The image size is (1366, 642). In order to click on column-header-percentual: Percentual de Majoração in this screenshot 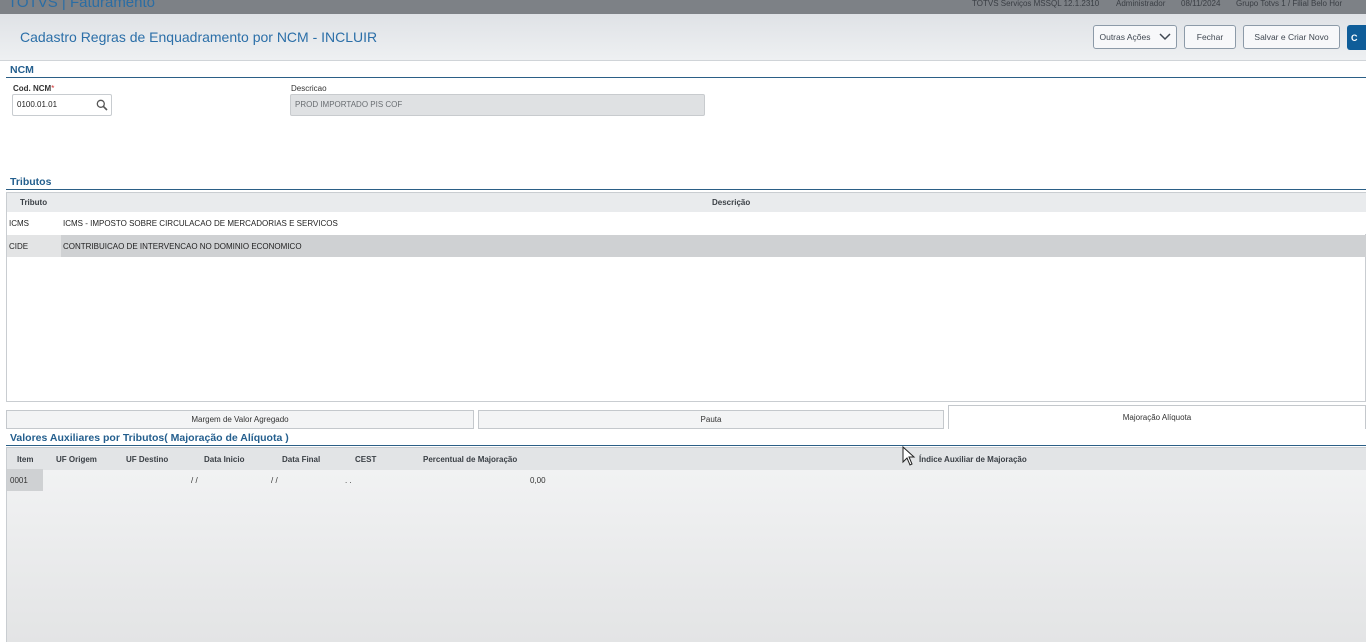, I will do `click(470, 459)`.